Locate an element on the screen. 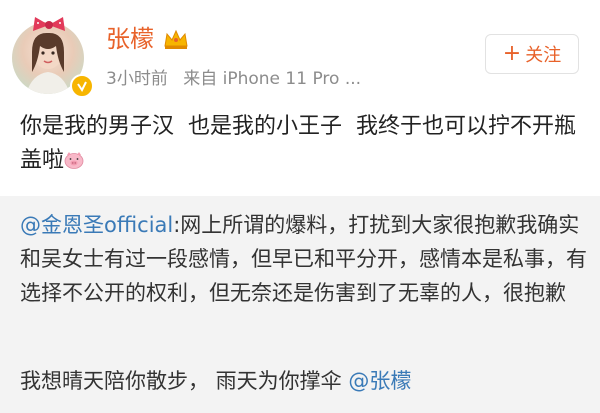  repost-mention-link: @金恩圣official is located at coordinates (96, 225).